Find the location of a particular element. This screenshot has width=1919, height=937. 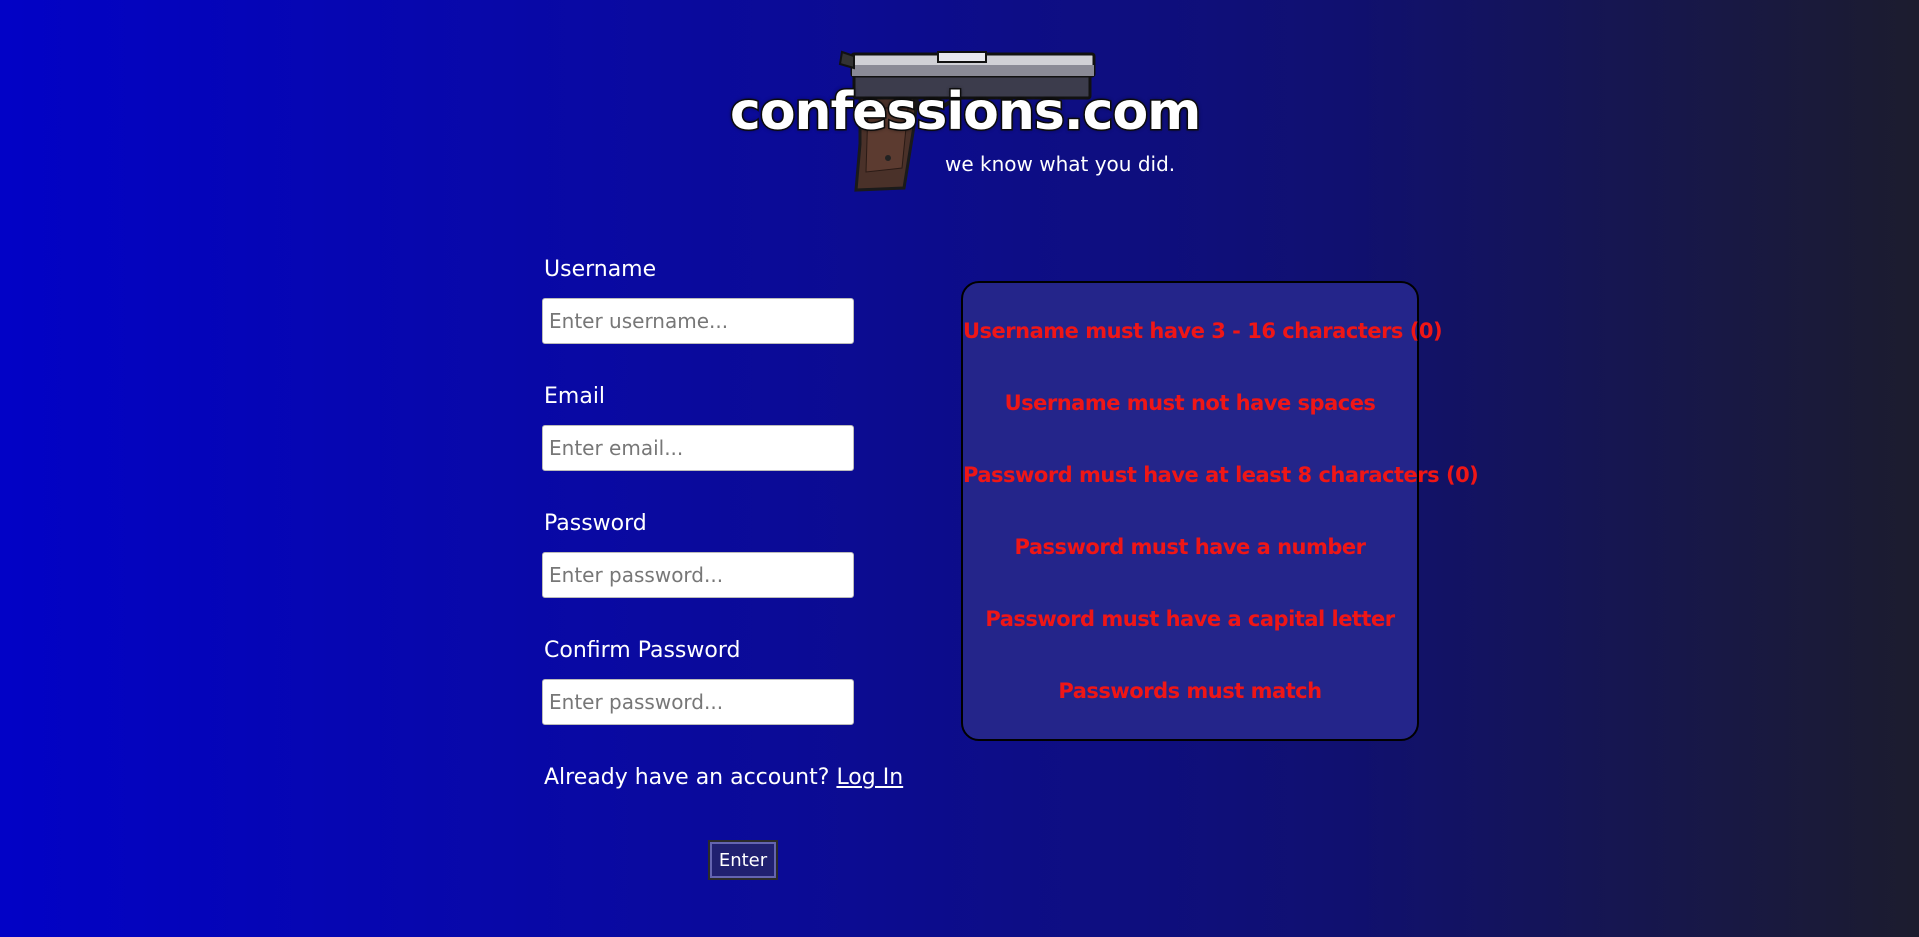

enter-button: Enter is located at coordinates (743, 860).